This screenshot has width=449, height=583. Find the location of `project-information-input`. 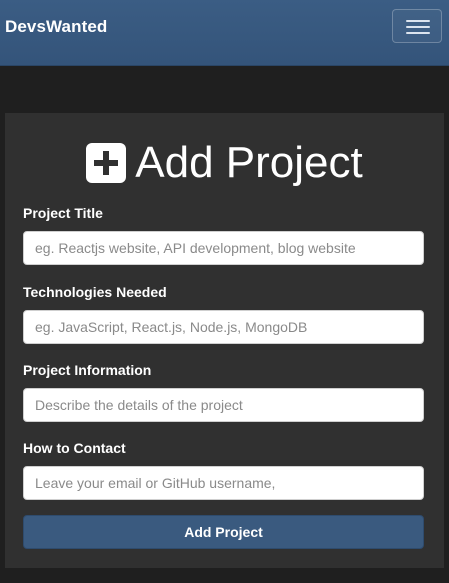

project-information-input is located at coordinates (223, 405).